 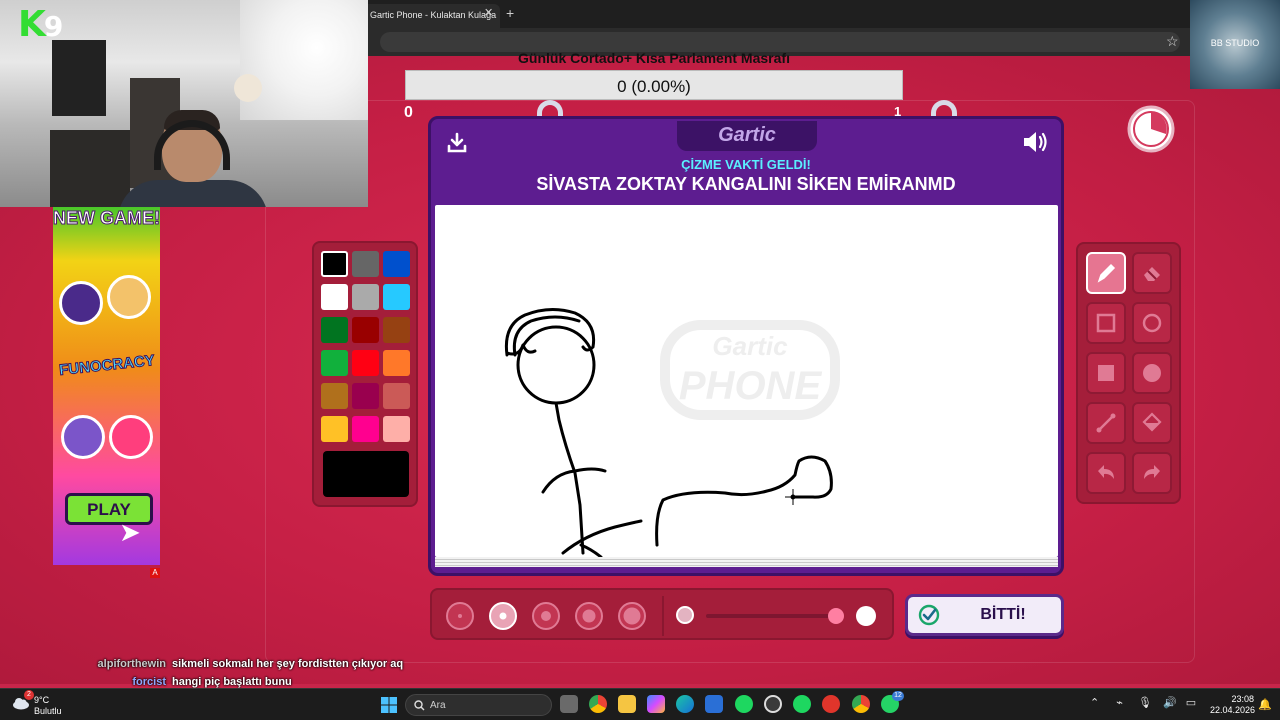 I want to click on ellipse-filled-tool, so click(x=1152, y=373).